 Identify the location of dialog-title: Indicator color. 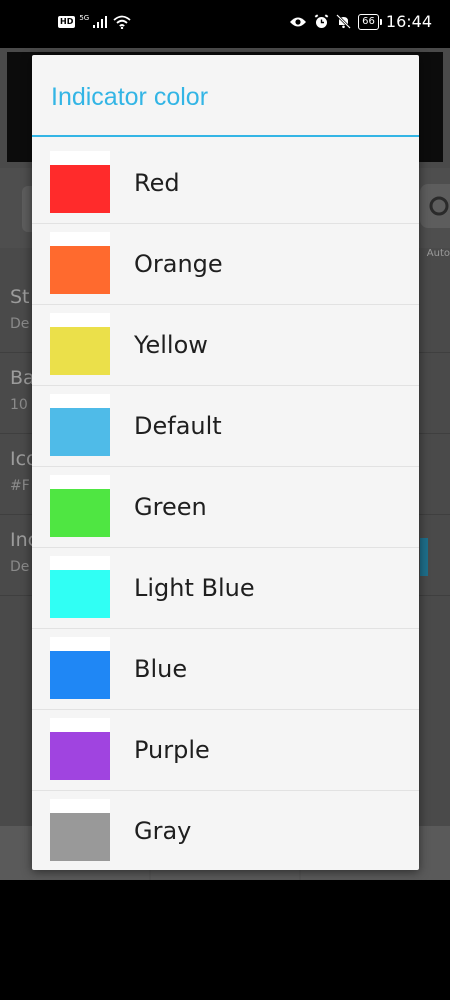
(130, 97).